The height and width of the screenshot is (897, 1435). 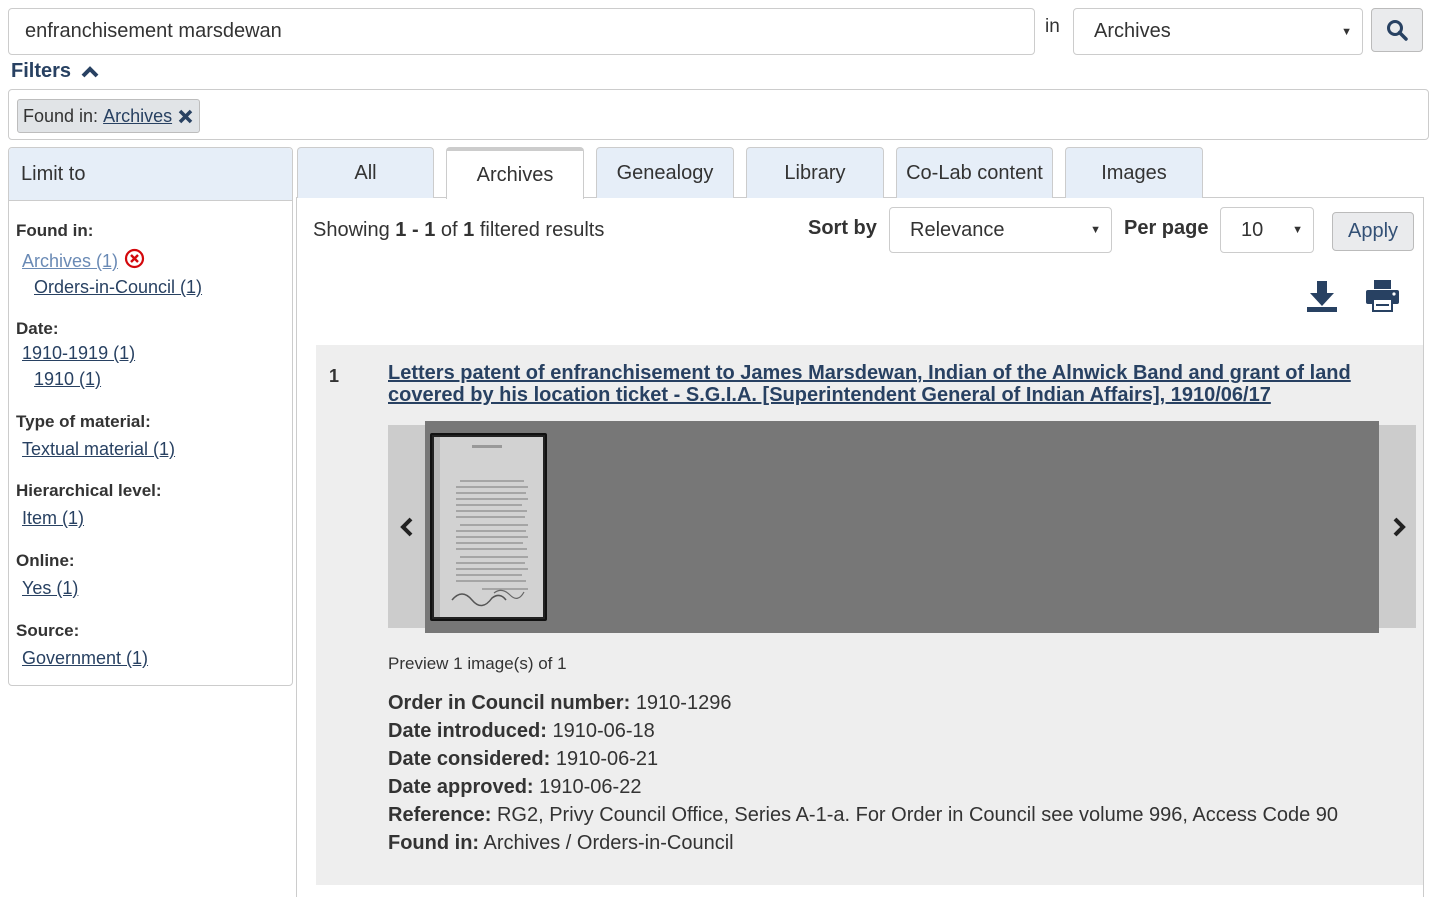 I want to click on meta-value: 1910-06-18, so click(x=603, y=731).